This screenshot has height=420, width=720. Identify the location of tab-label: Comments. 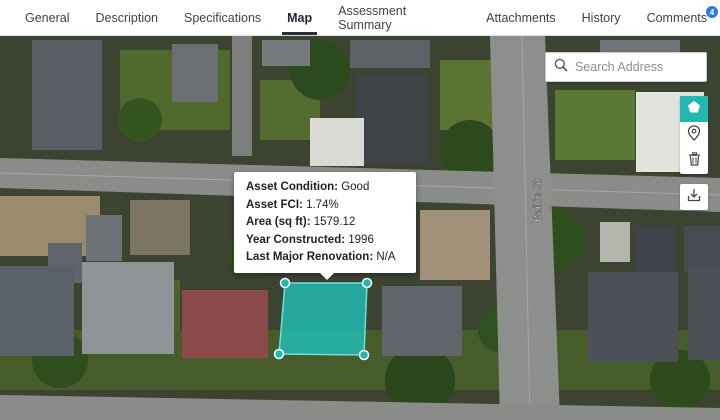
(676, 17).